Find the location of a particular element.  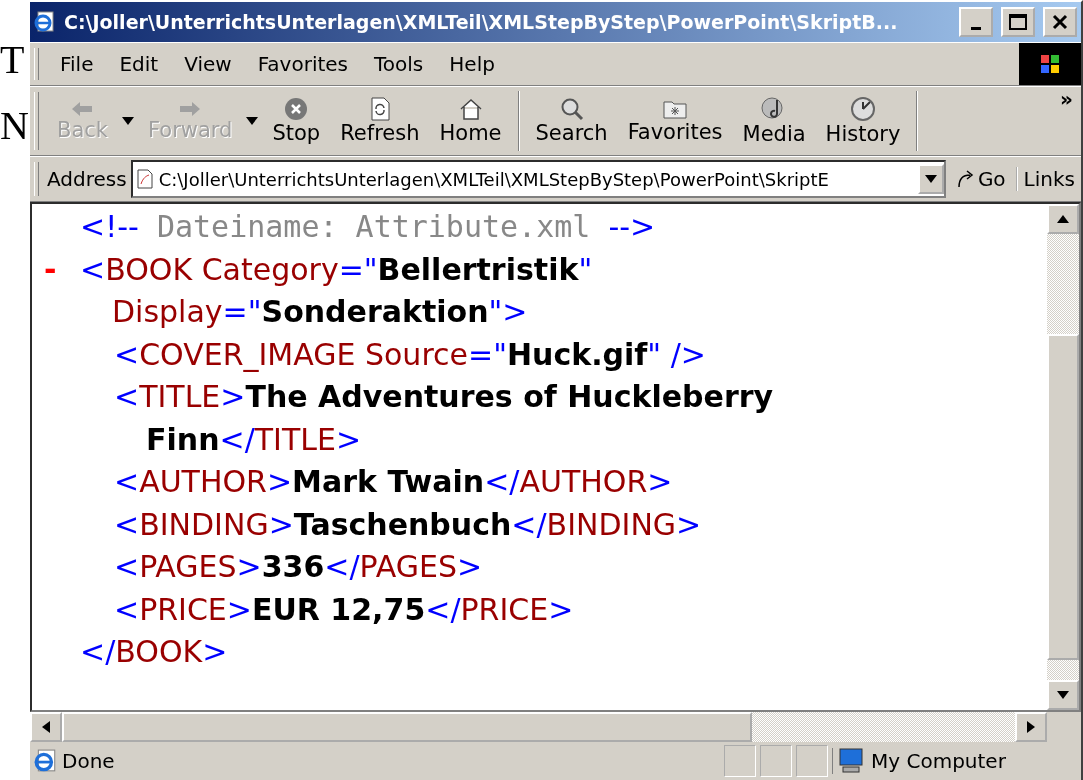

xml-line: <PRICE>EUR 12,75</PRICE> is located at coordinates (344, 609).